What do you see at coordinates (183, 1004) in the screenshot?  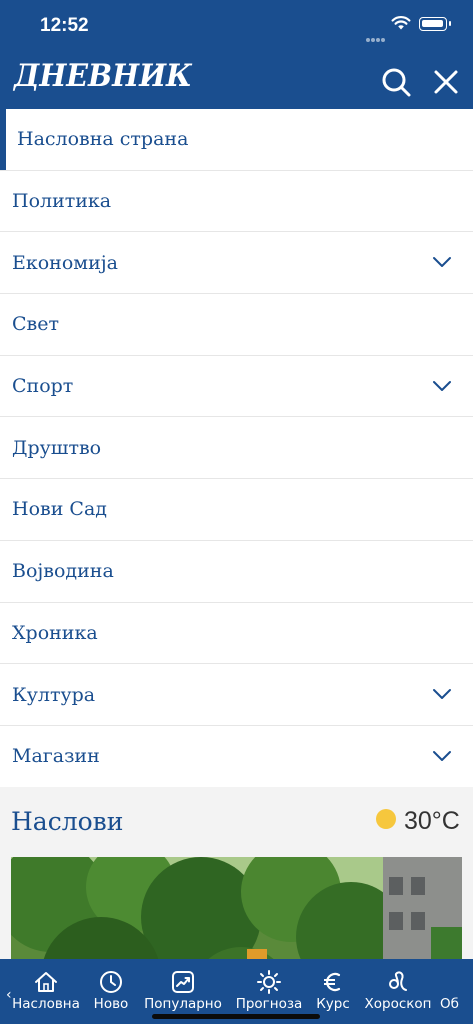 I see `tab-label: Популарно` at bounding box center [183, 1004].